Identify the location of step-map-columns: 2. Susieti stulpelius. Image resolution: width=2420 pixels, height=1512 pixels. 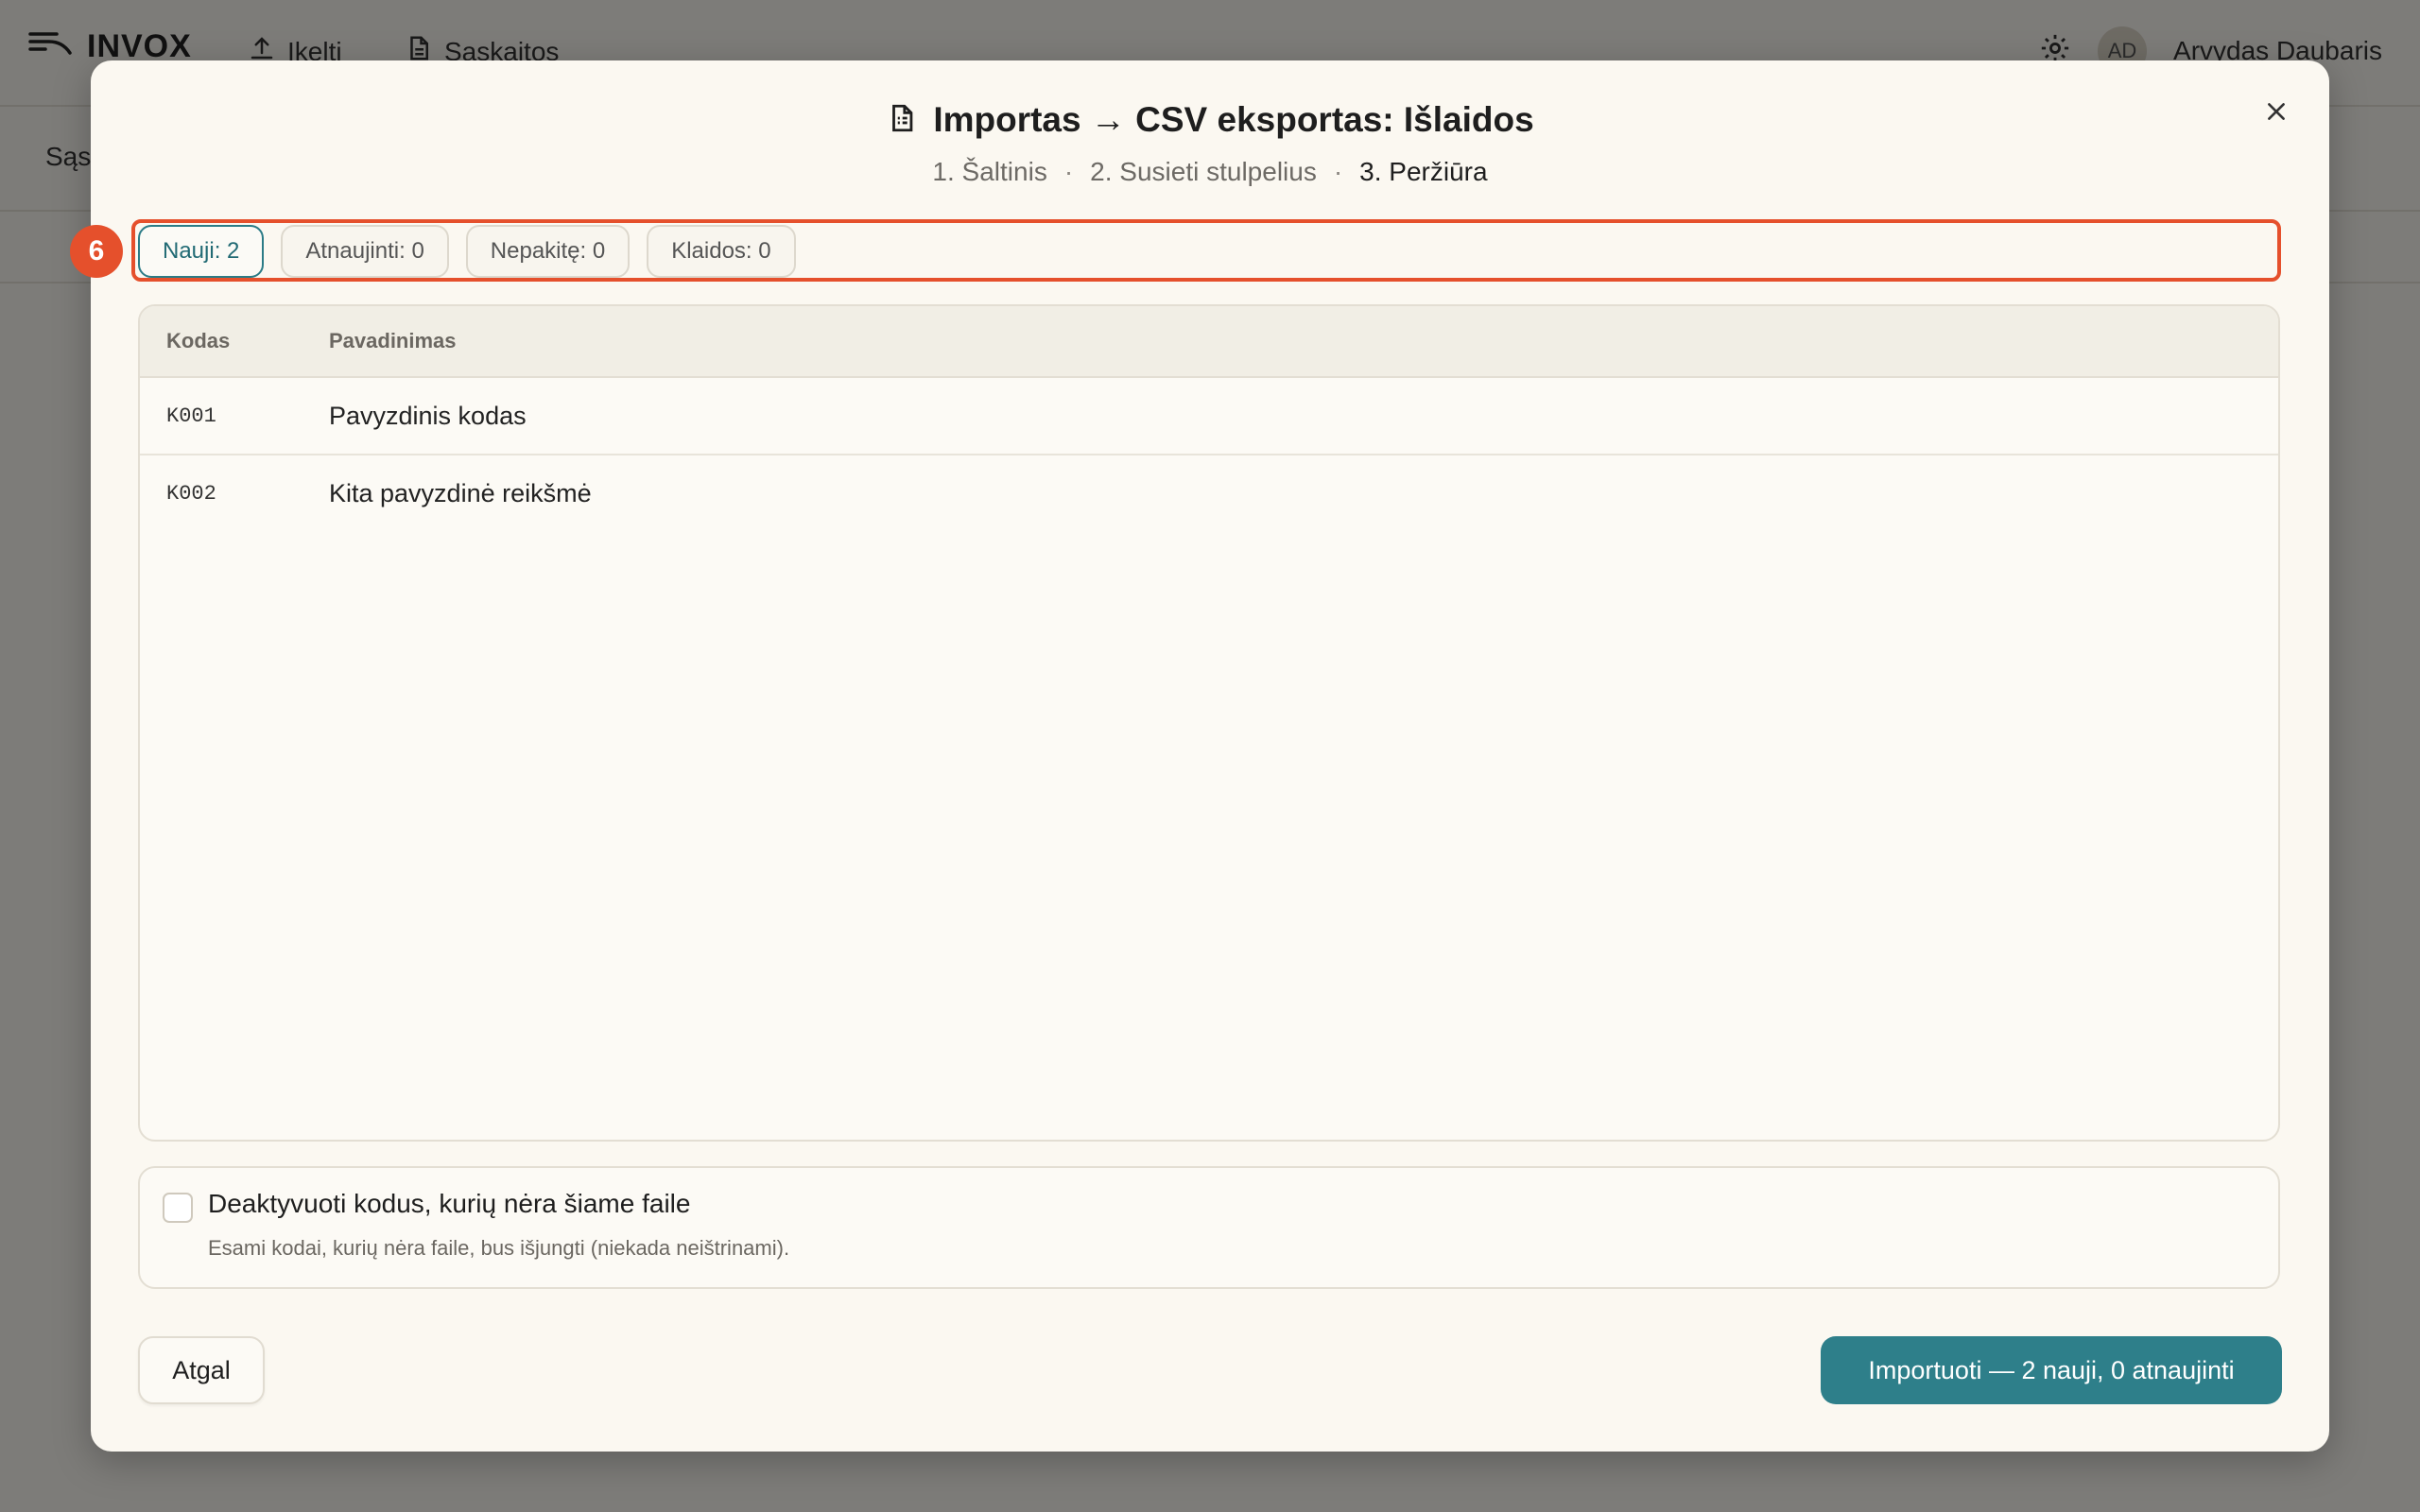
(1203, 171).